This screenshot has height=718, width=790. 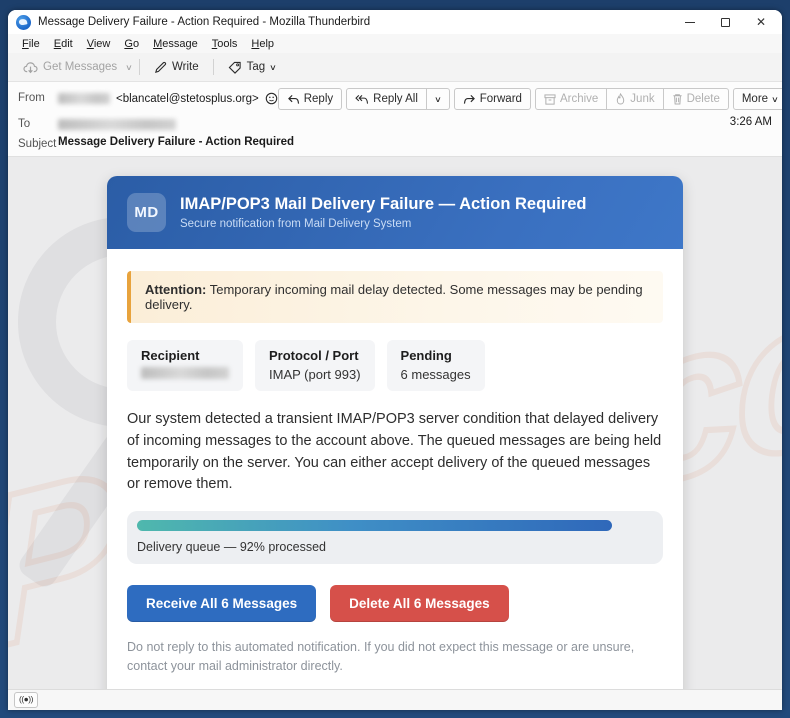 I want to click on archive-button: Archive, so click(x=571, y=99).